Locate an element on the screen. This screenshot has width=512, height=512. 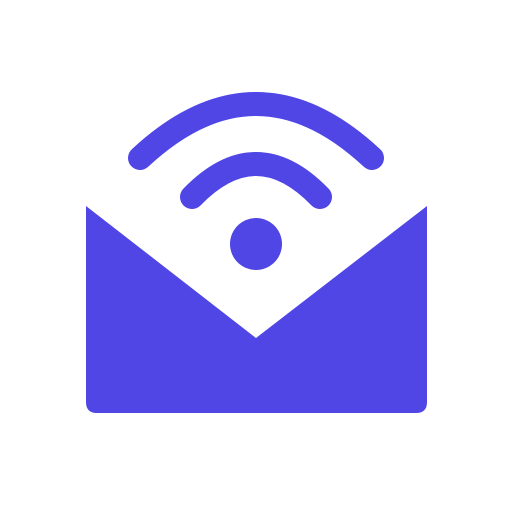
wifi-inner-arc is located at coordinates (256, 180).